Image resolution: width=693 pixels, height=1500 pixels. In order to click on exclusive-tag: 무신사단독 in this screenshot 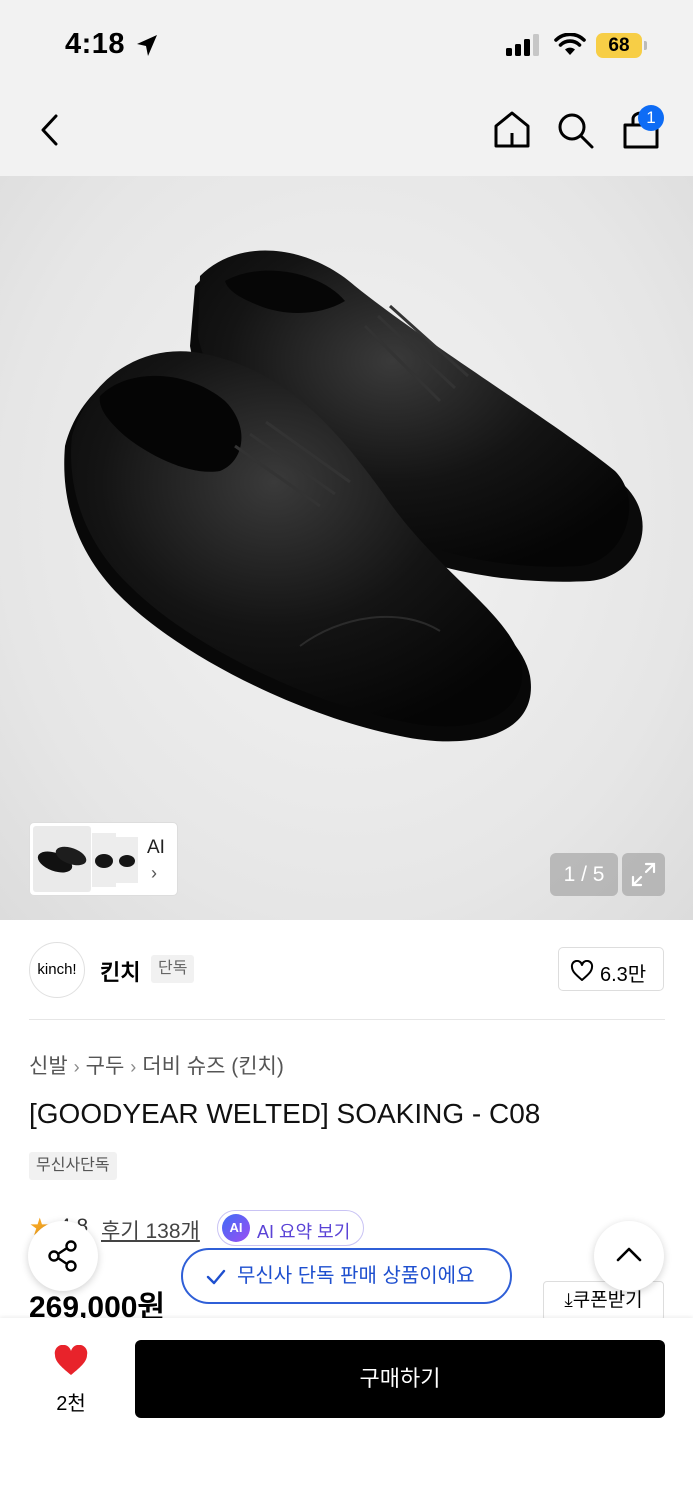, I will do `click(73, 1166)`.